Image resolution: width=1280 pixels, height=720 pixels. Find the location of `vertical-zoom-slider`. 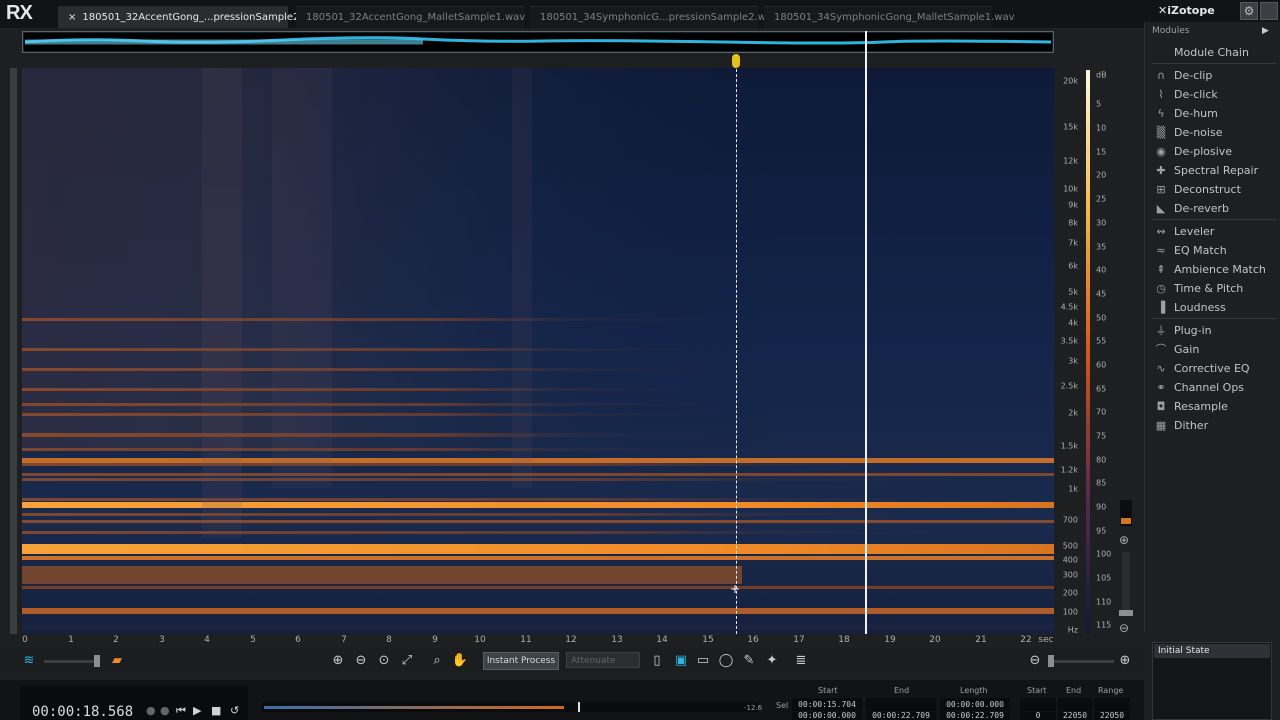

vertical-zoom-slider is located at coordinates (1126, 582).